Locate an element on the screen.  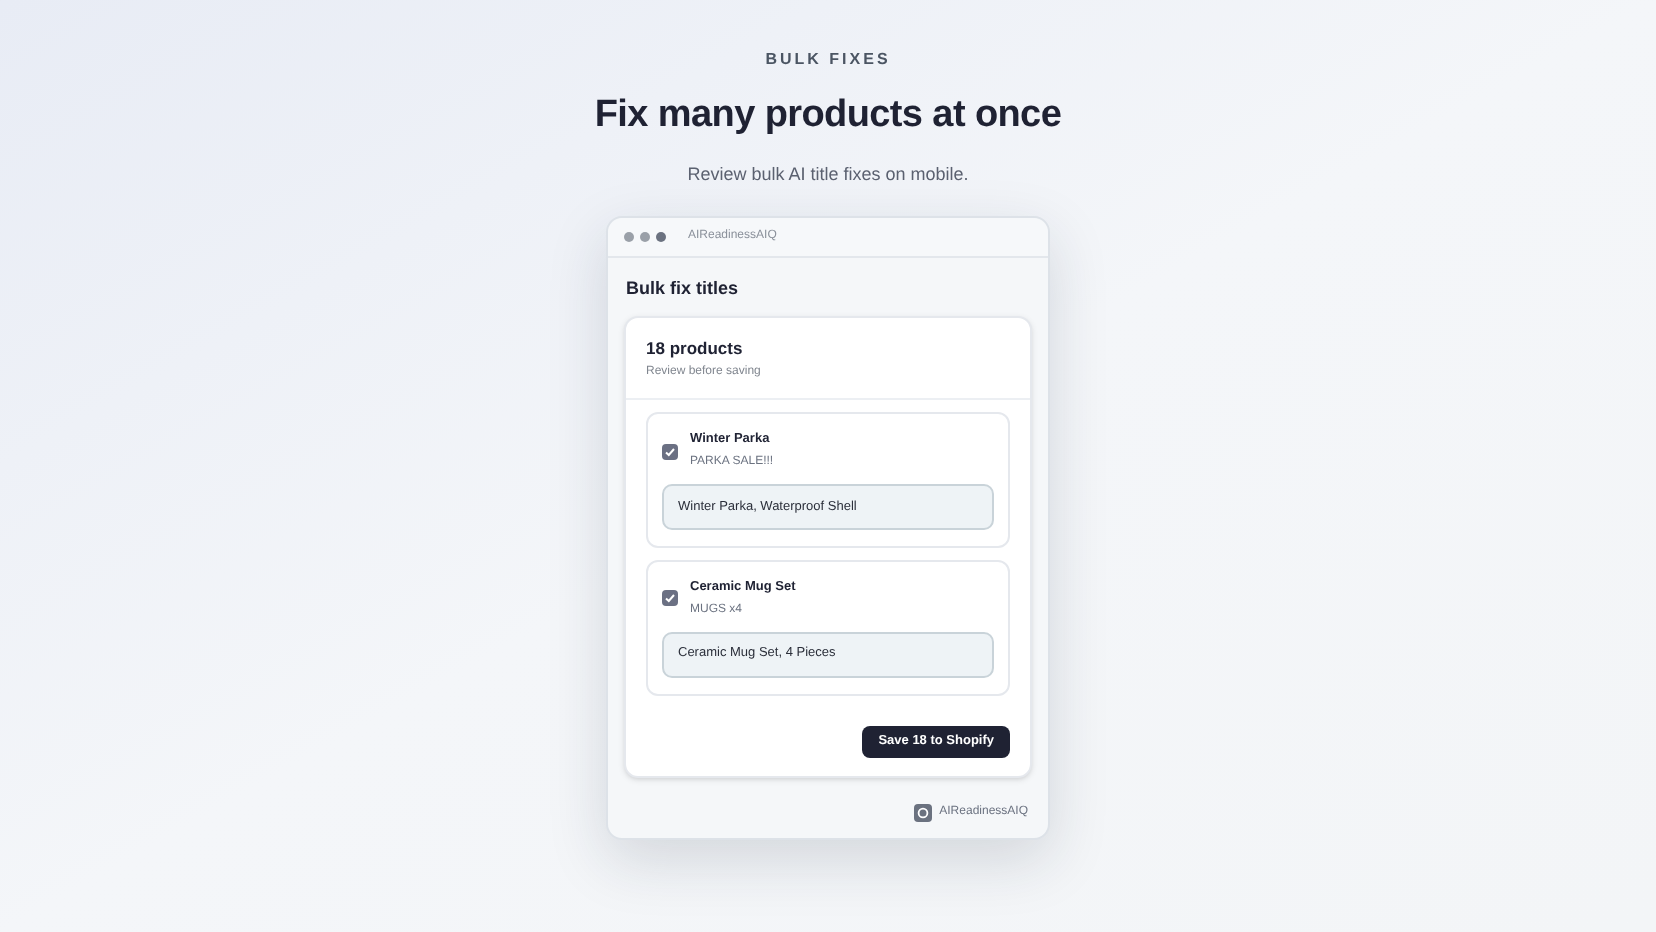
logo-icon is located at coordinates (922, 813).